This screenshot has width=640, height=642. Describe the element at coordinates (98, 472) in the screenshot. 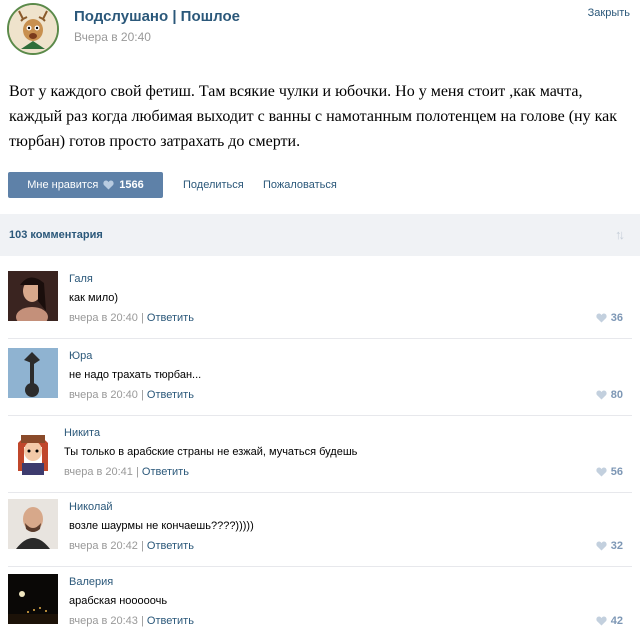

I see `comment-time: вчера в 20:41` at that location.